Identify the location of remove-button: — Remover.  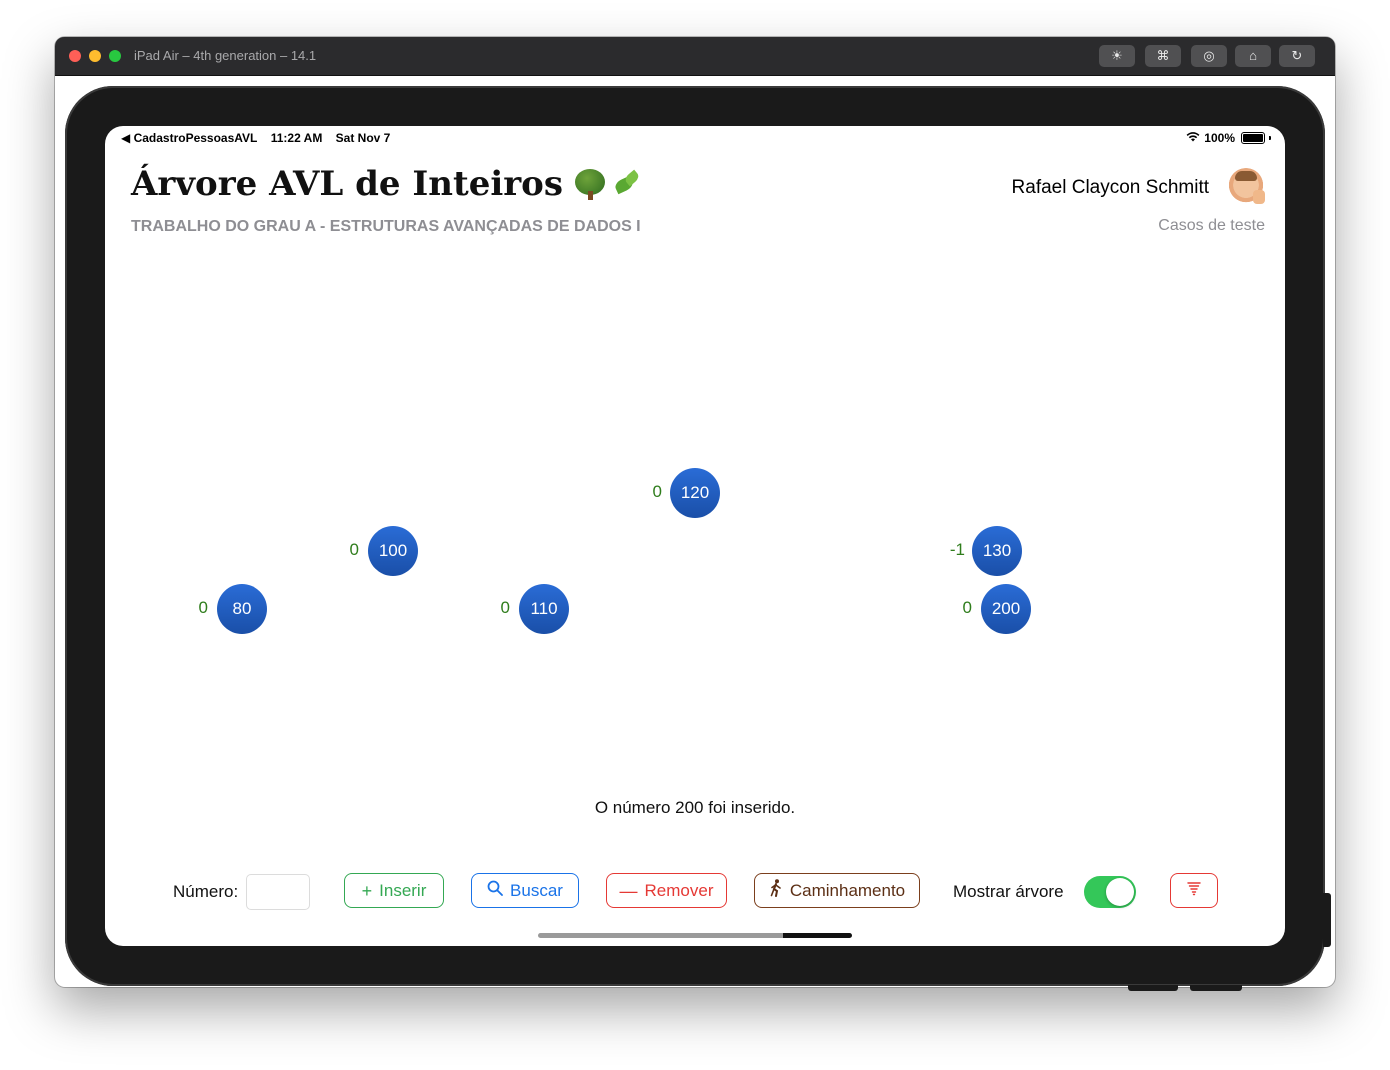
(666, 890).